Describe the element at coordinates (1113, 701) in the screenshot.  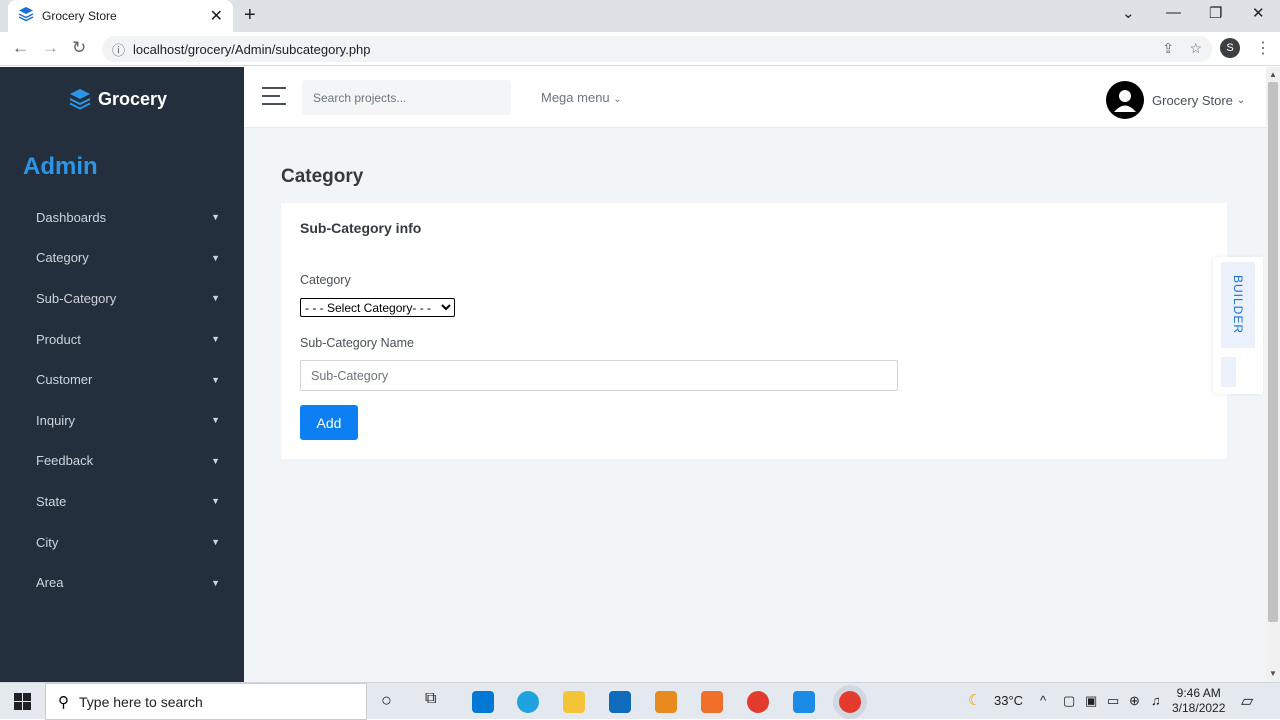
I see `battery-icon: ▭` at that location.